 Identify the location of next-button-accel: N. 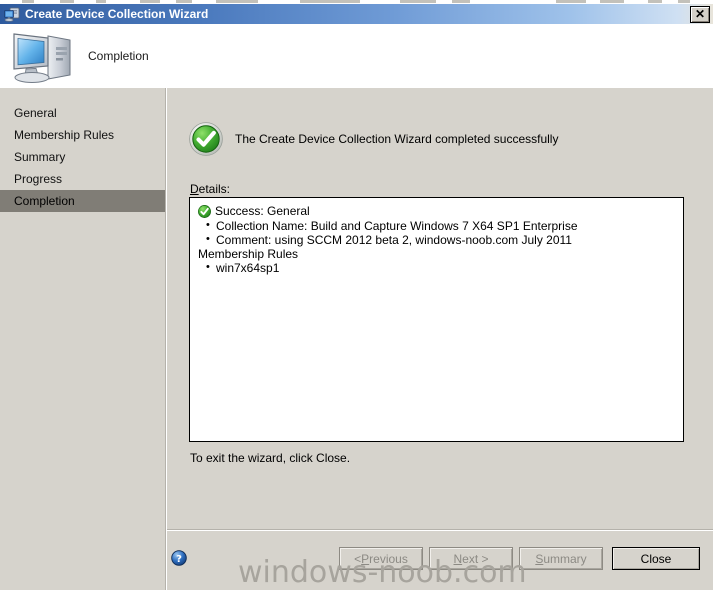
(458, 558).